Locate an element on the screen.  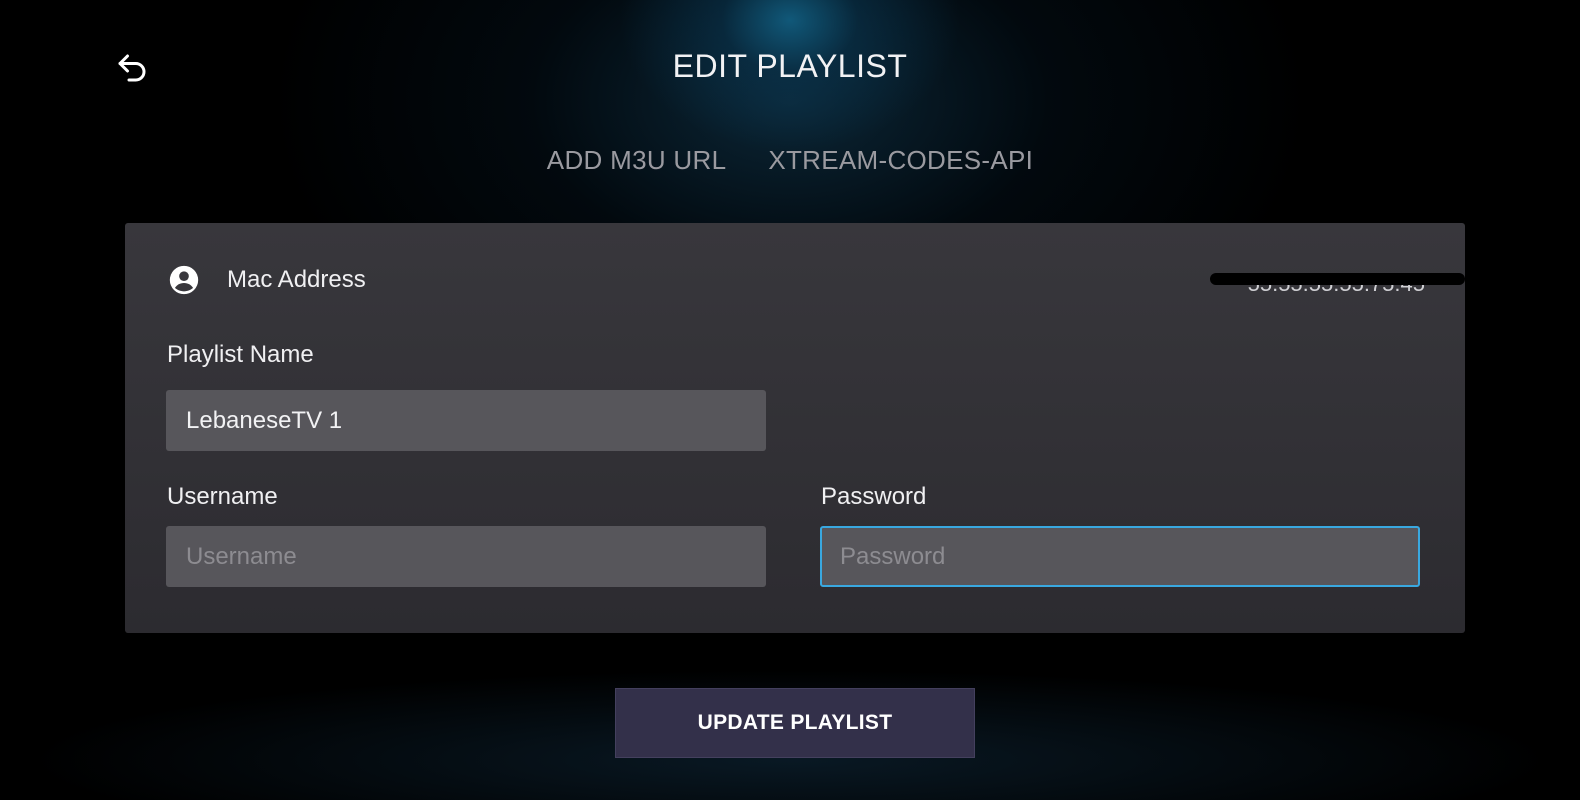
tab-bar: ADD M3U URL XTREAM-CODES-API is located at coordinates (790, 160).